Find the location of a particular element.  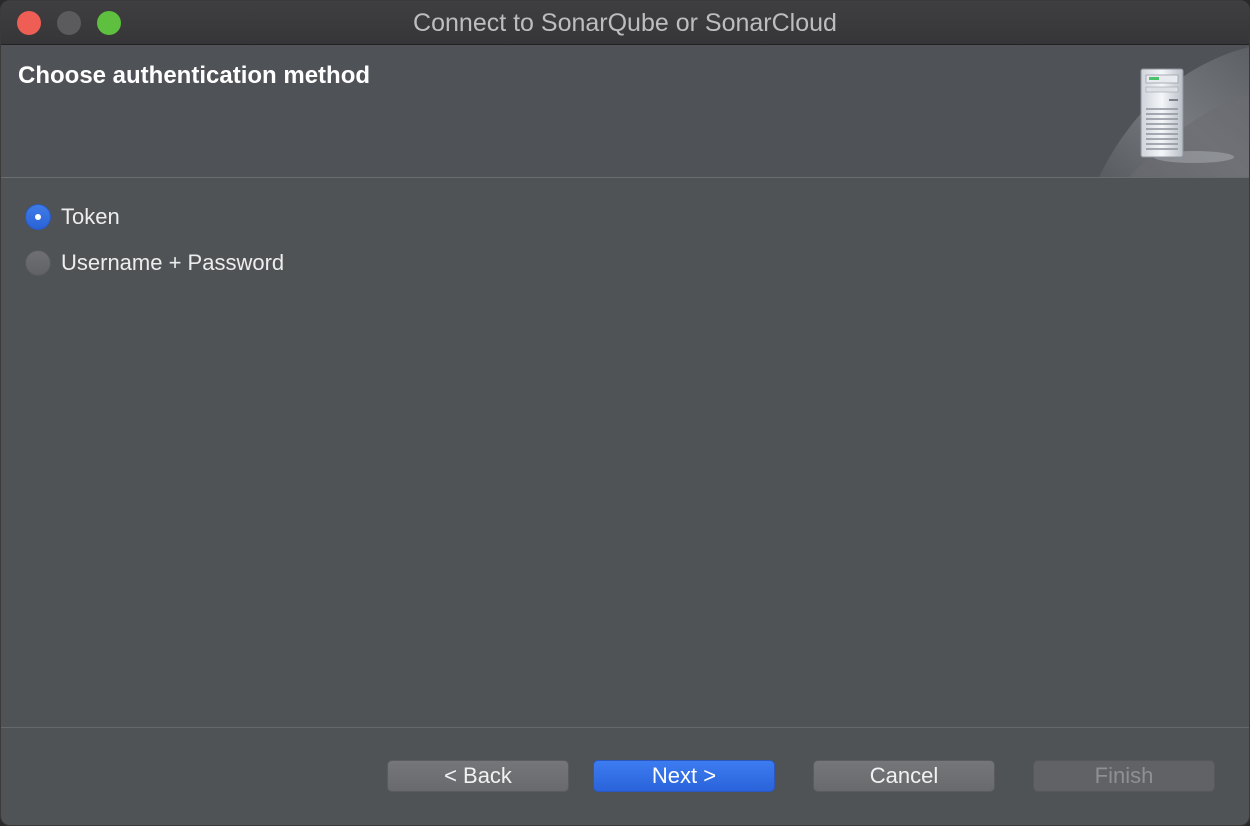

window-title: Connect to SonarQube or SonarCloud is located at coordinates (625, 23).